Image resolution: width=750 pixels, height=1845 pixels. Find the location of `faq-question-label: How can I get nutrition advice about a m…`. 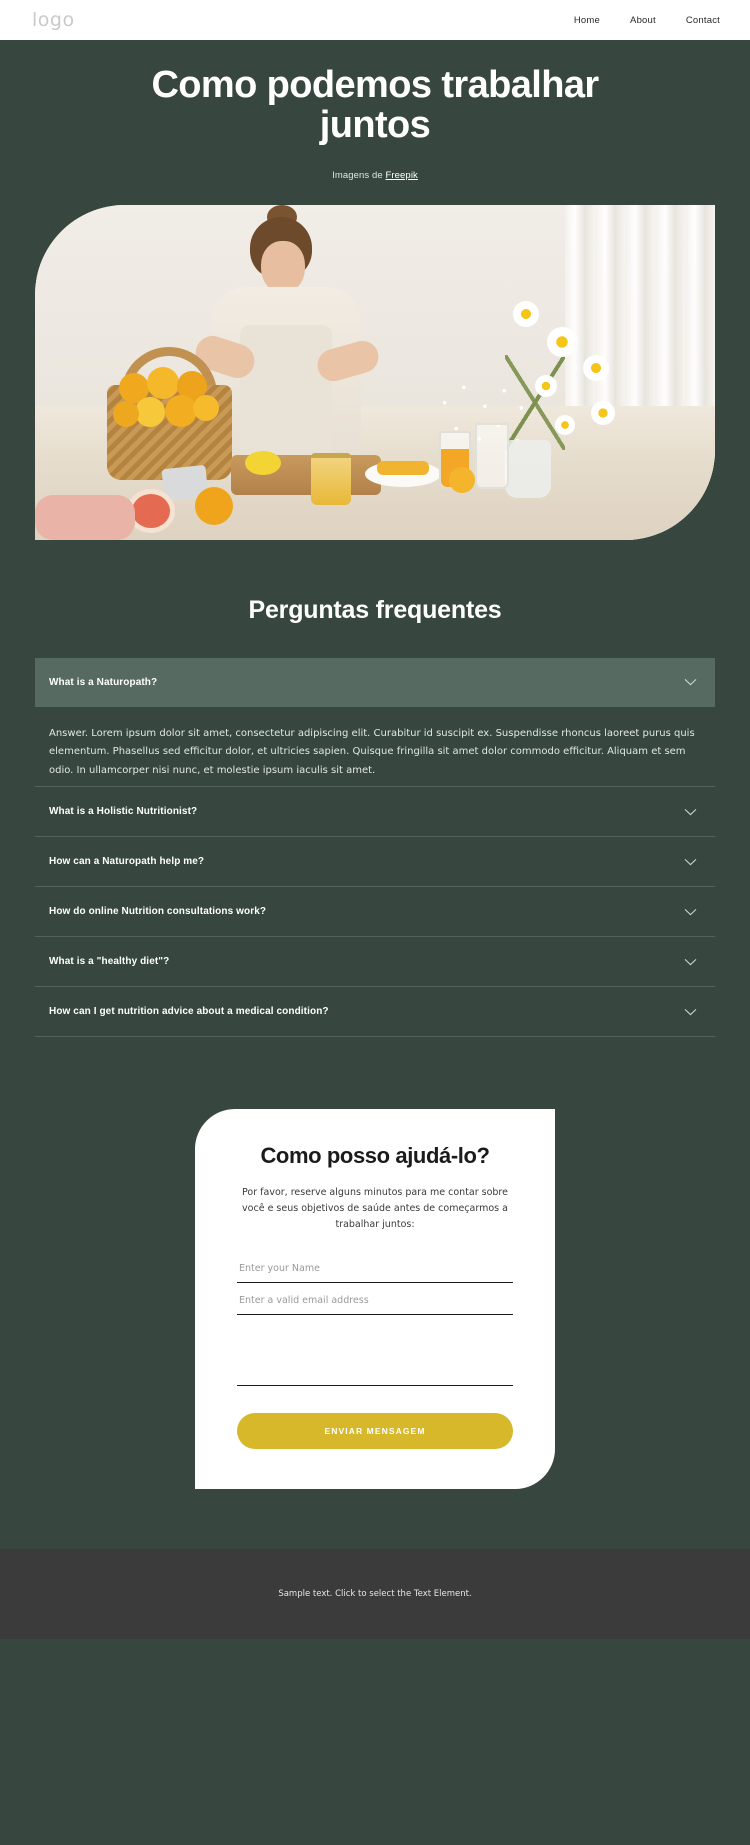

faq-question-label: How can I get nutrition advice about a m… is located at coordinates (189, 1012).